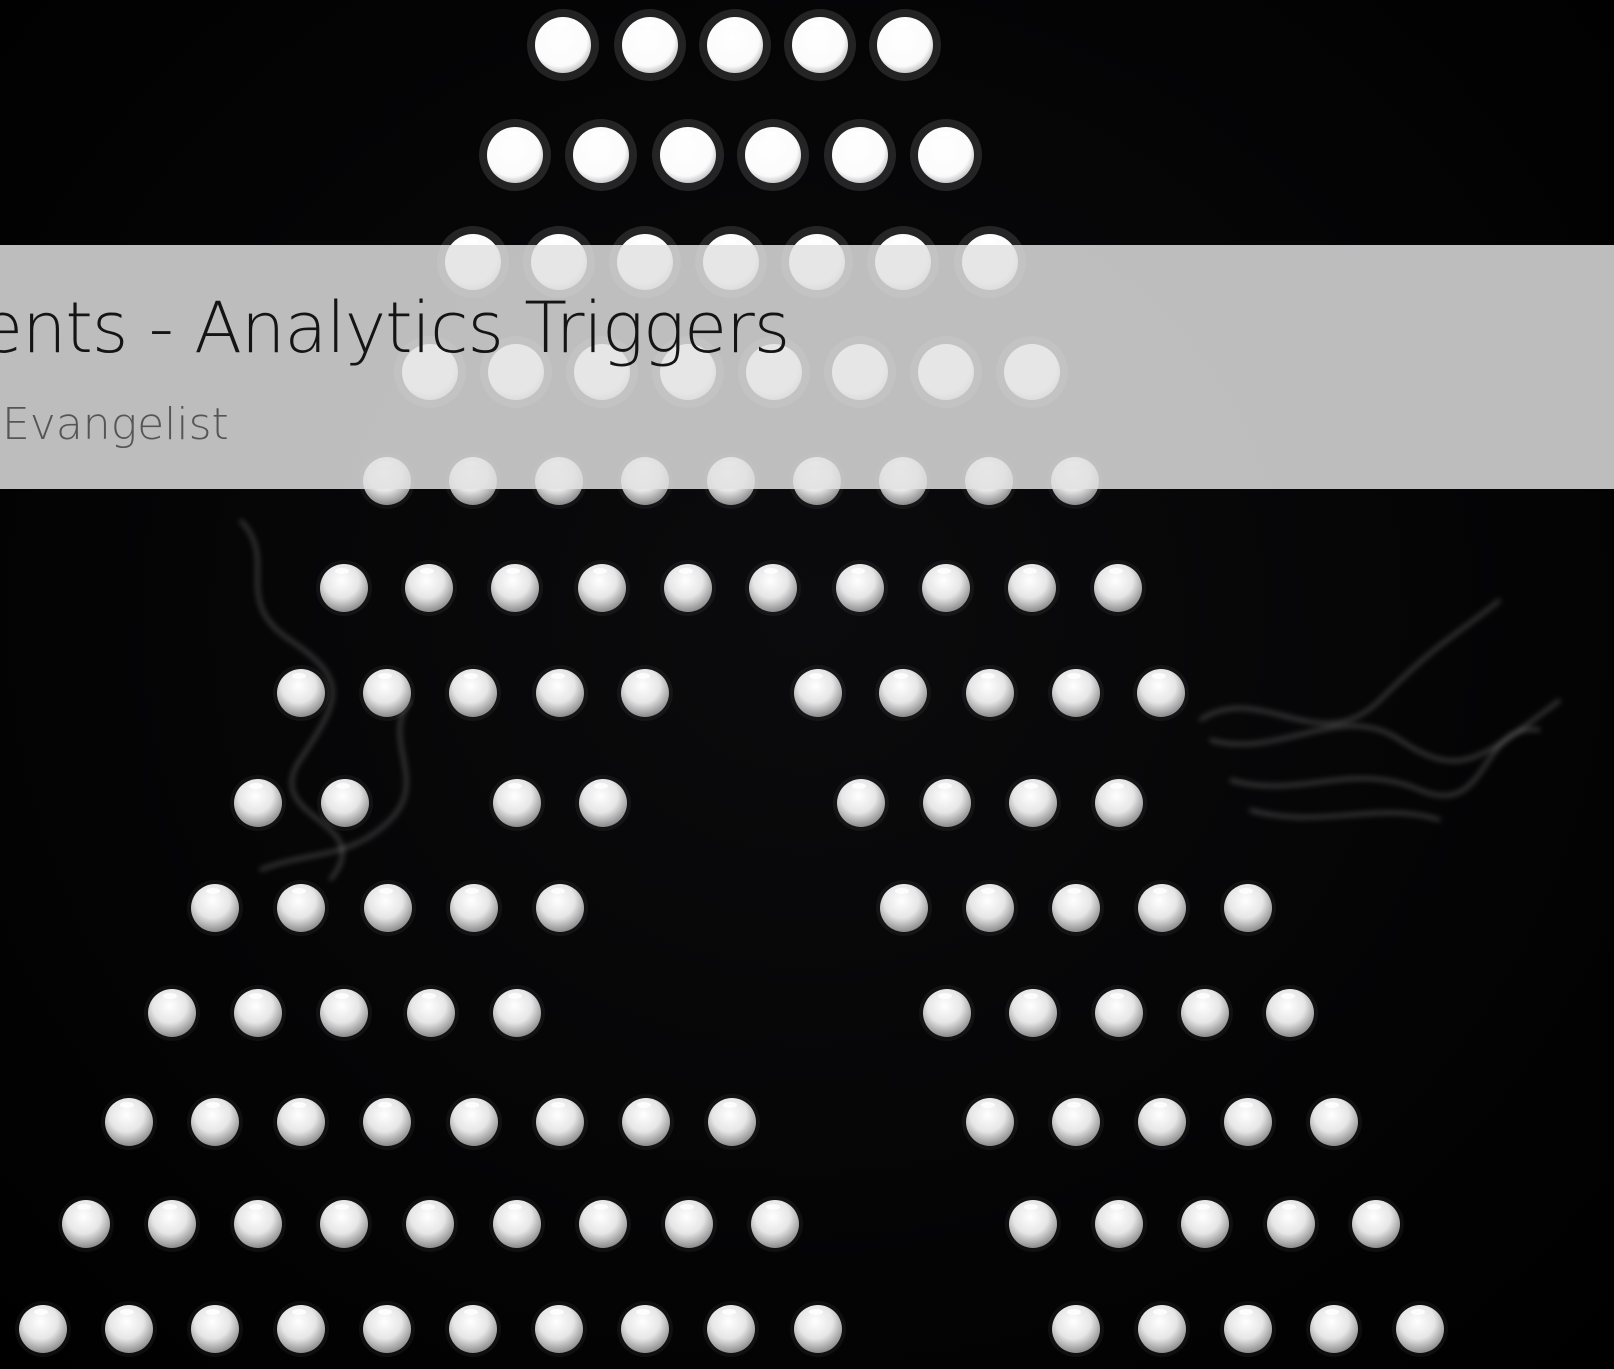 This screenshot has width=1614, height=1369. Describe the element at coordinates (395, 328) in the screenshot. I see `slide-title: ents - Analytics Triggers` at that location.